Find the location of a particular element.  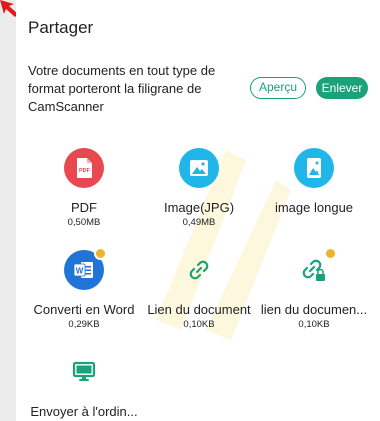

option-size: 0,50MB is located at coordinates (84, 222).